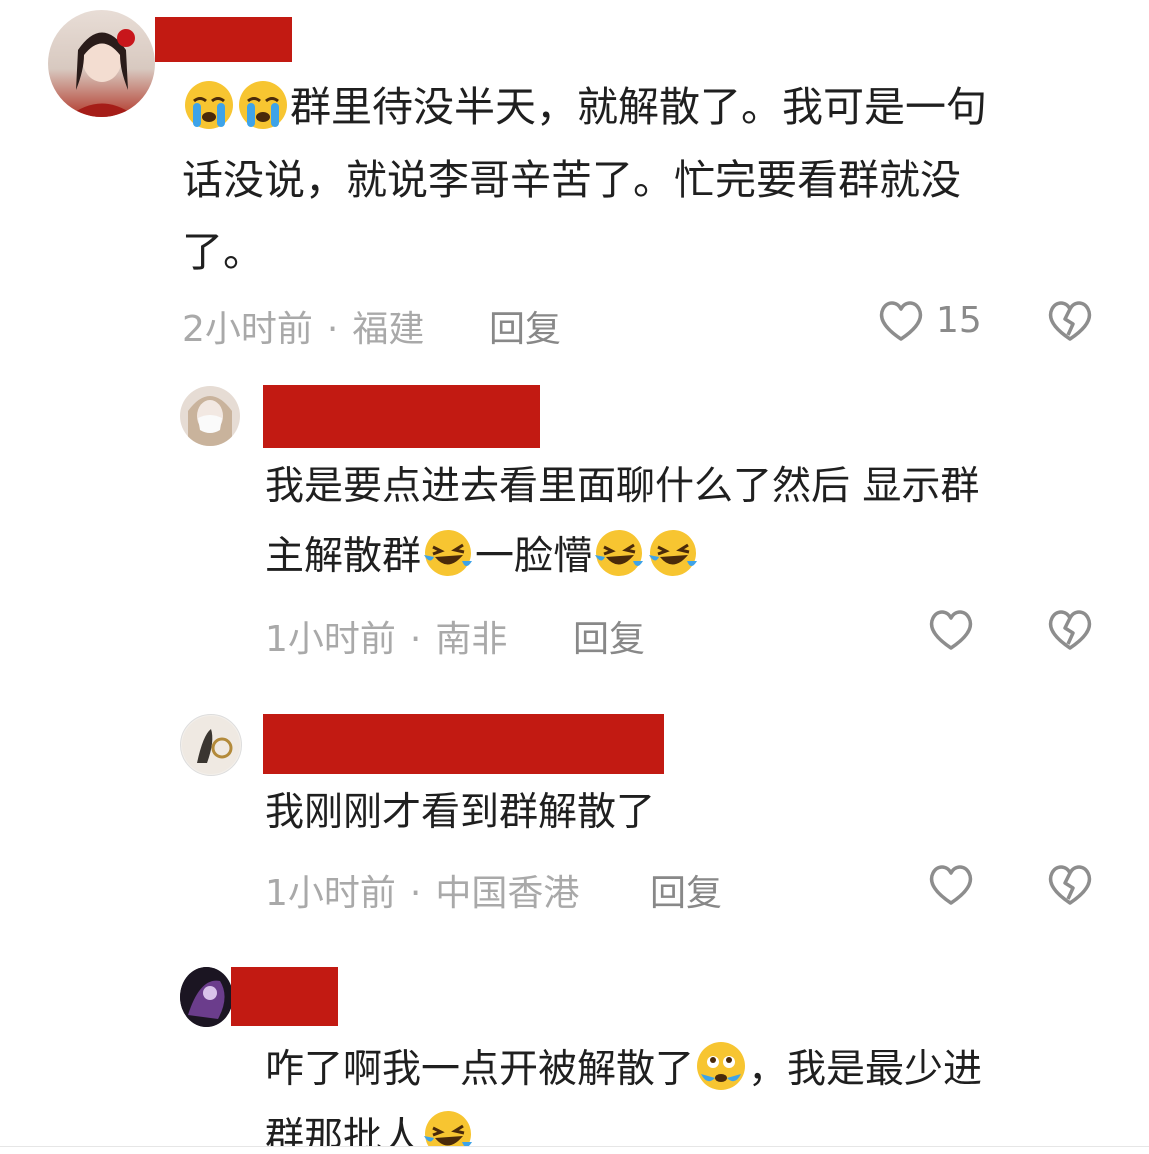  What do you see at coordinates (247, 329) in the screenshot?
I see `timestamp: 2小时前` at bounding box center [247, 329].